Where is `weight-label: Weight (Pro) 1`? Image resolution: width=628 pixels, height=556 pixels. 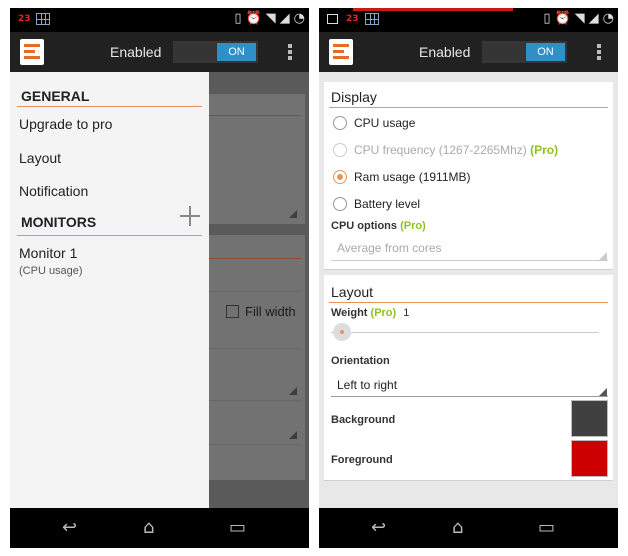
weight-label: Weight (Pro) 1 is located at coordinates (370, 313).